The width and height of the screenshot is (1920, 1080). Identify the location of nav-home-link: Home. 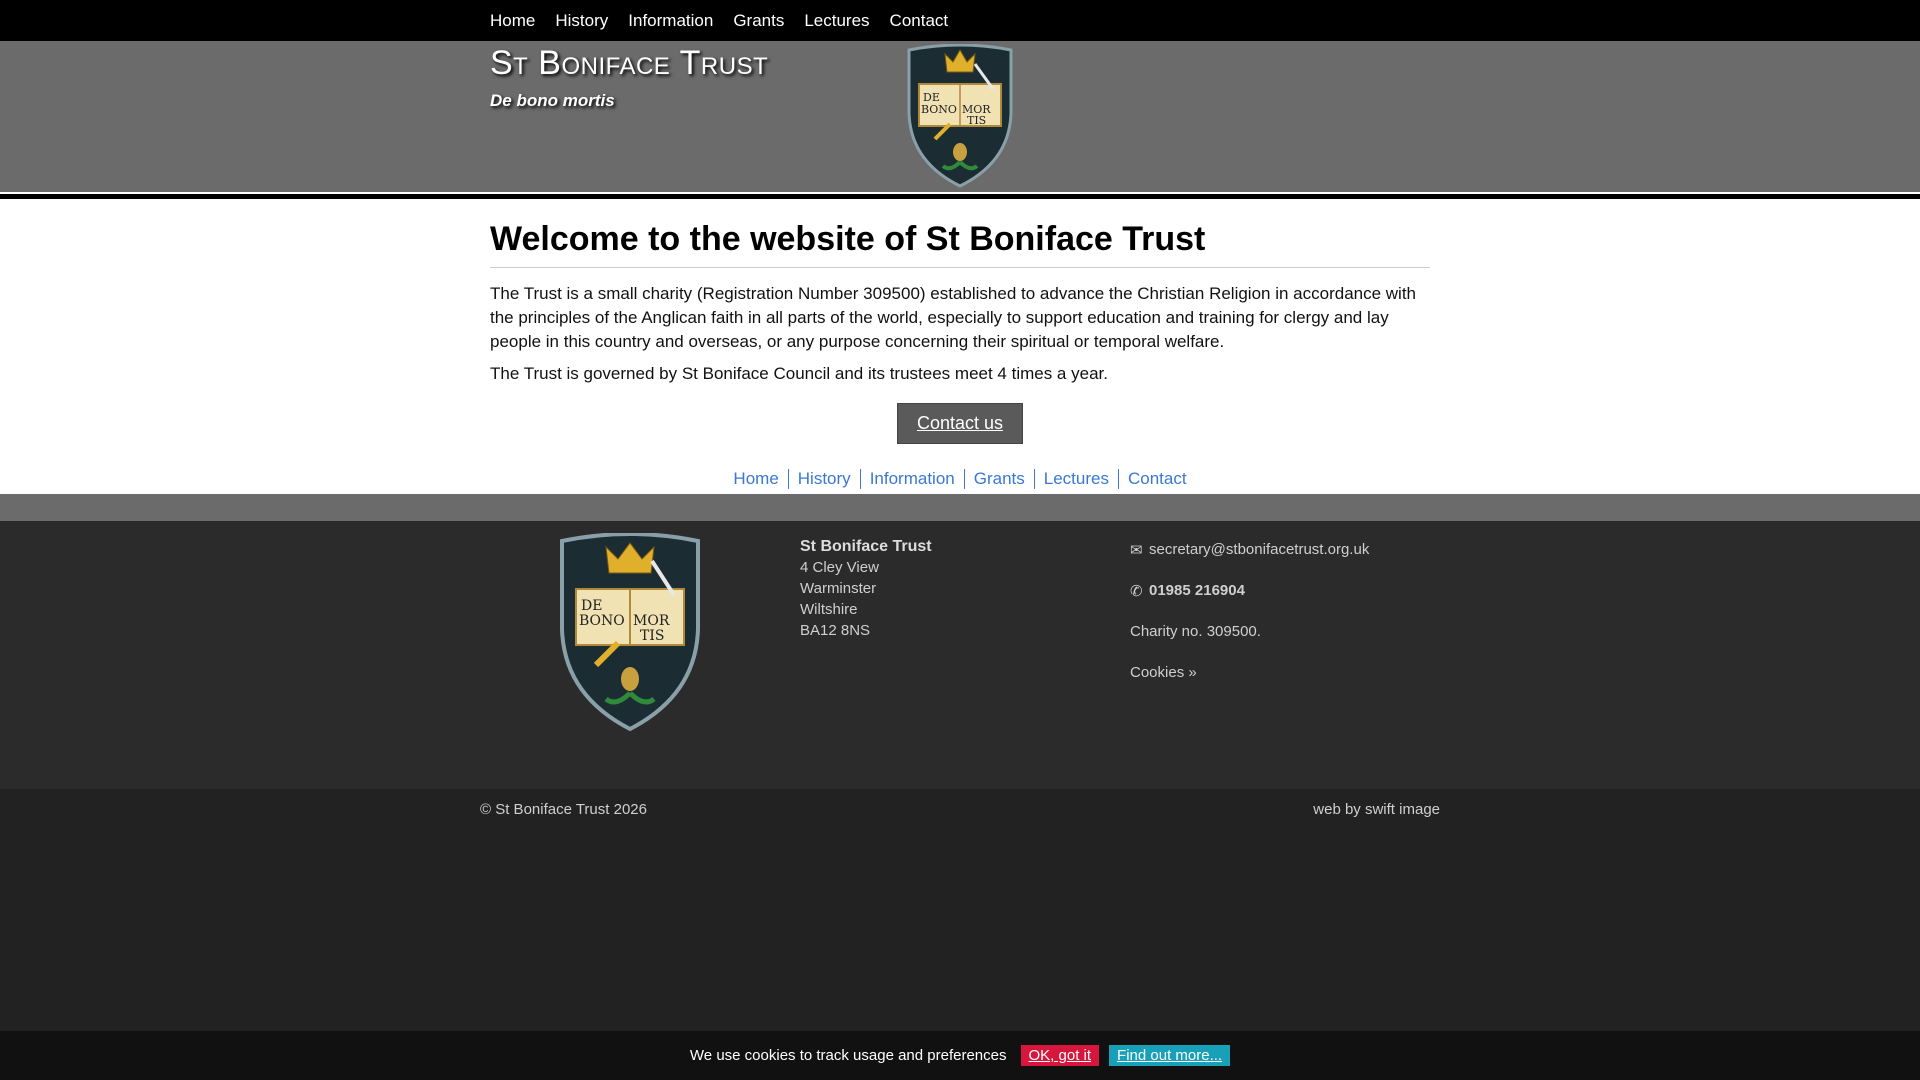
(512, 20).